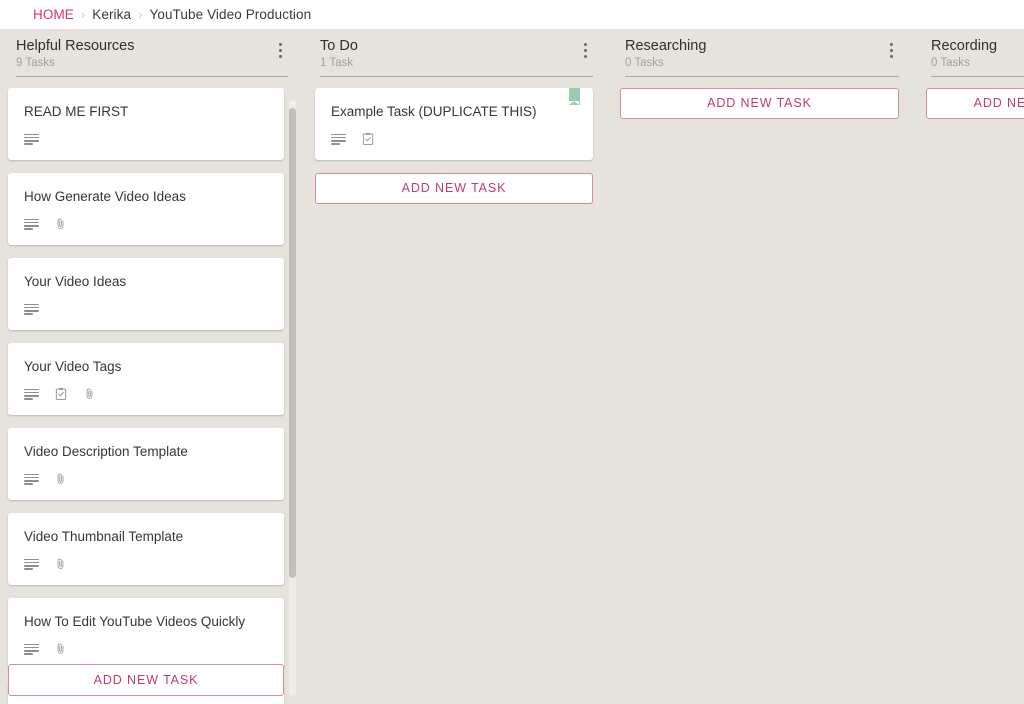 This screenshot has width=1024, height=704. I want to click on task-card: How Generate Video Ideas, so click(146, 209).